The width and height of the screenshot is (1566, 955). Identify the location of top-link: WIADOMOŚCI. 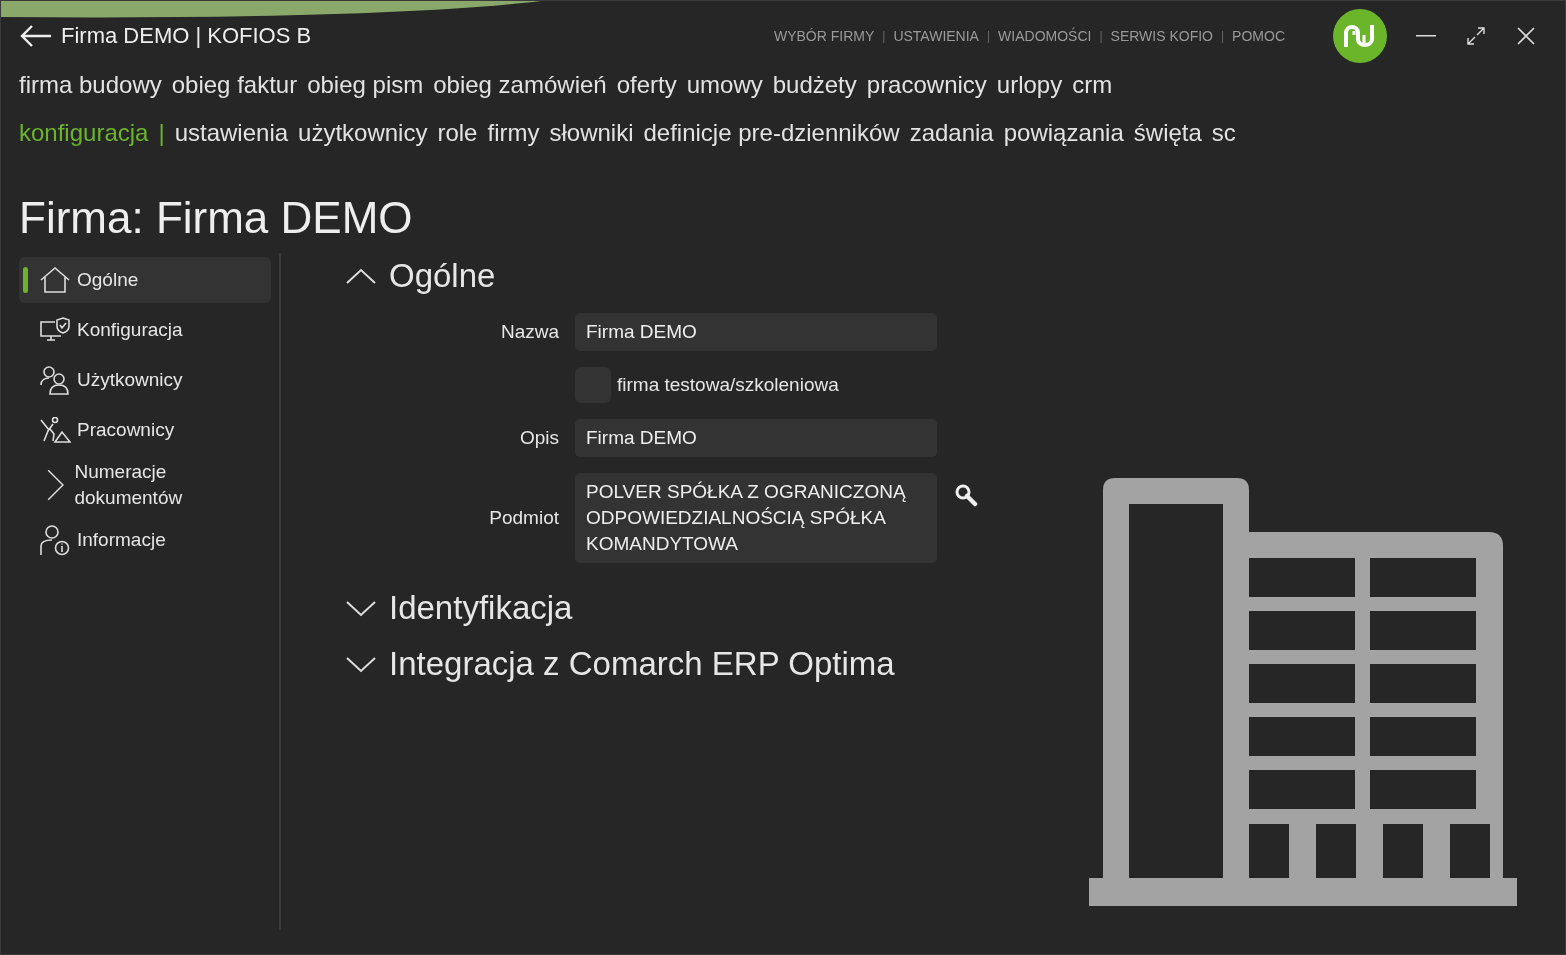
(1045, 36).